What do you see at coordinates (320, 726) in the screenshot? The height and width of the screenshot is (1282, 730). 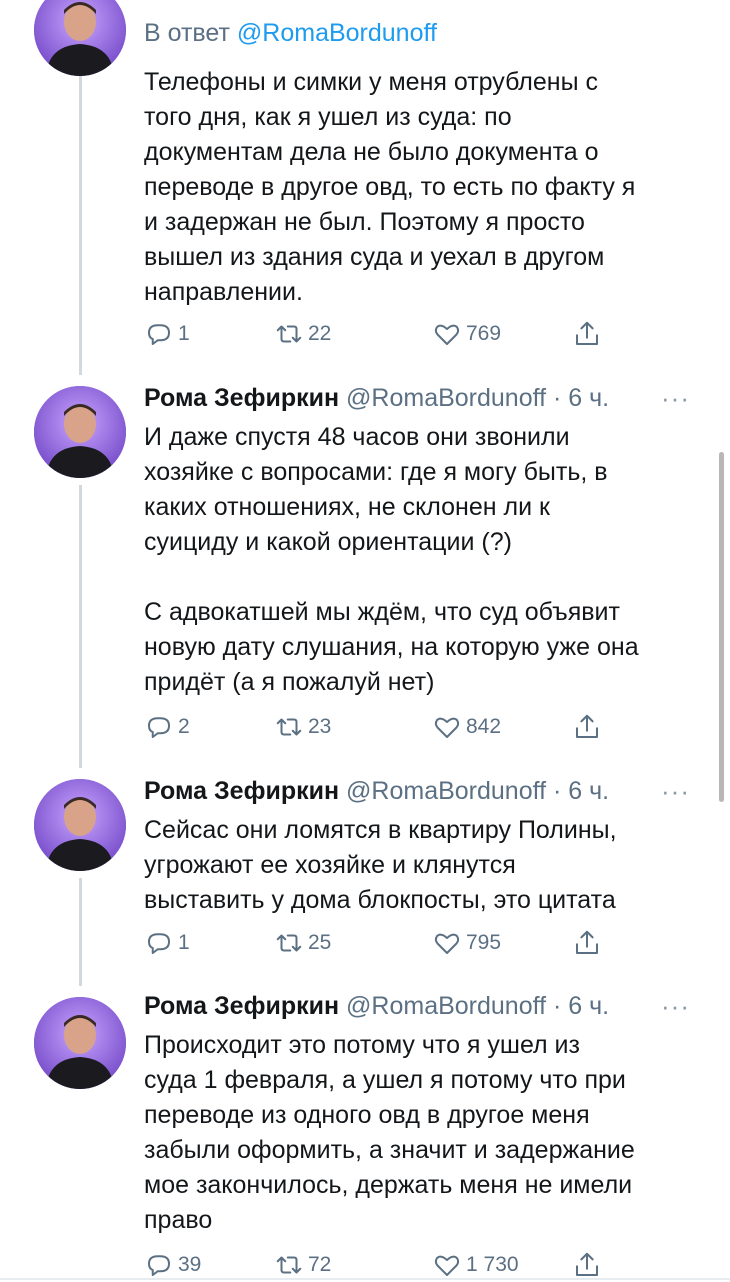 I see `retweet-count: 23` at bounding box center [320, 726].